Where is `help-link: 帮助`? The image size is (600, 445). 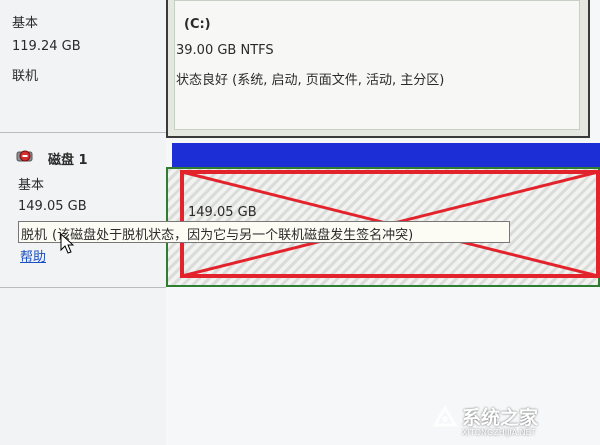 help-link: 帮助 is located at coordinates (33, 255).